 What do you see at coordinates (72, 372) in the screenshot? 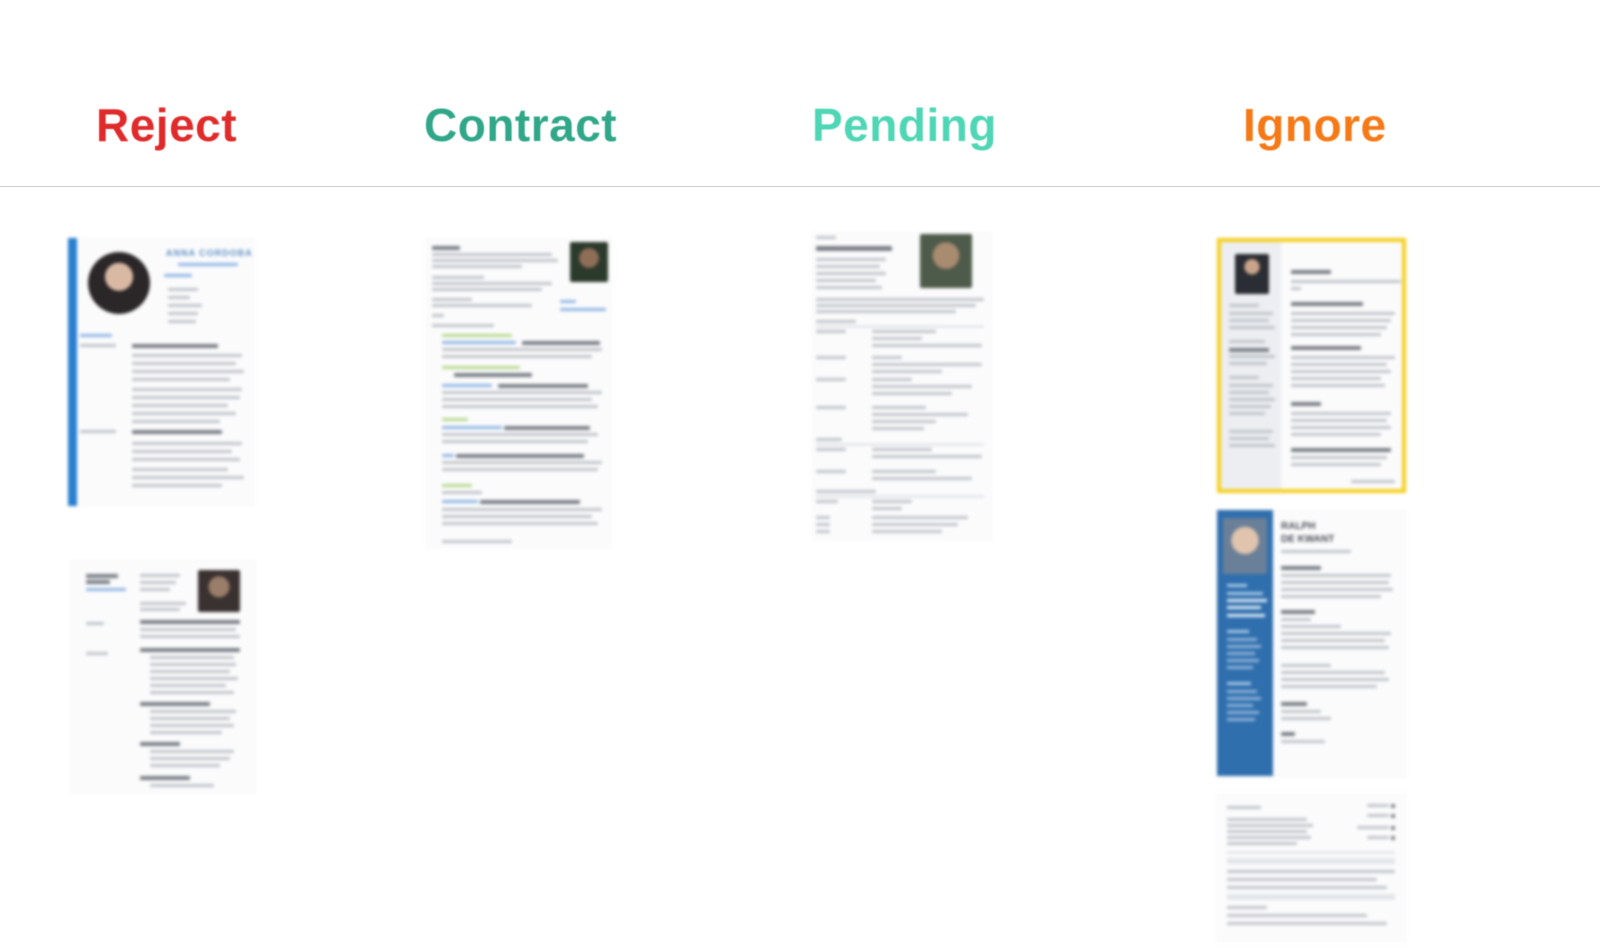
I see `accent-bar` at bounding box center [72, 372].